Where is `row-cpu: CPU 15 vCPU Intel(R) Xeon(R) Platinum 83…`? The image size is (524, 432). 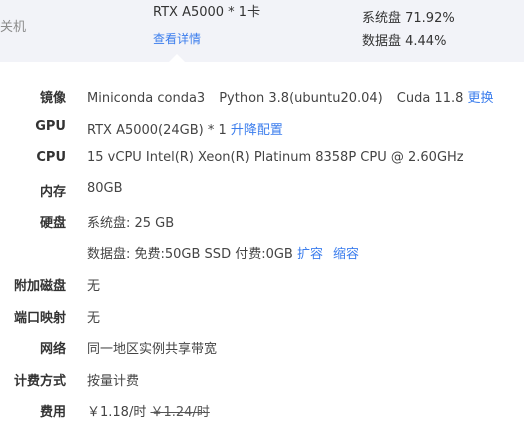 row-cpu: CPU 15 vCPU Intel(R) Xeon(R) Platinum 83… is located at coordinates (262, 159).